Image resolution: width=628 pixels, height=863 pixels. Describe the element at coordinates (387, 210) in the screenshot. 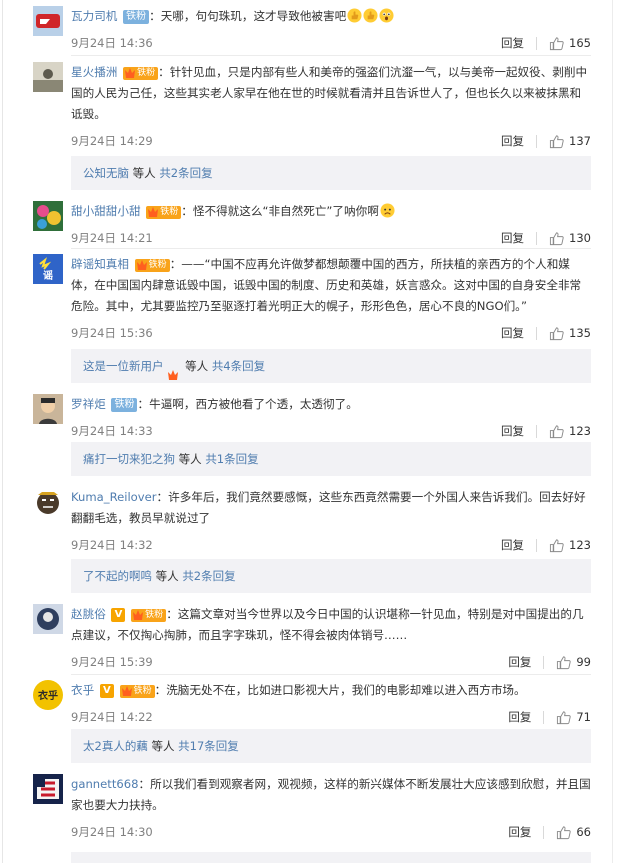

I see `sad-face-icon` at that location.